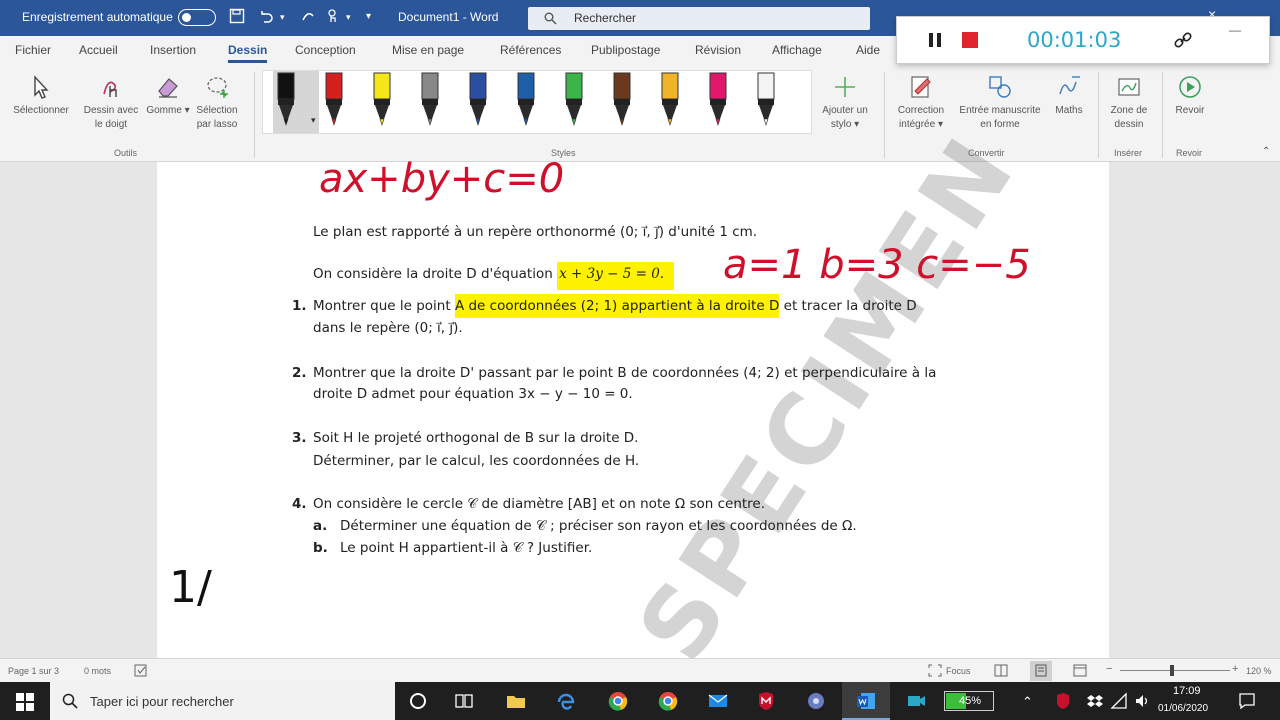 The image size is (1280, 720). I want to click on add-pen-label-1: Ajouter un, so click(845, 110).